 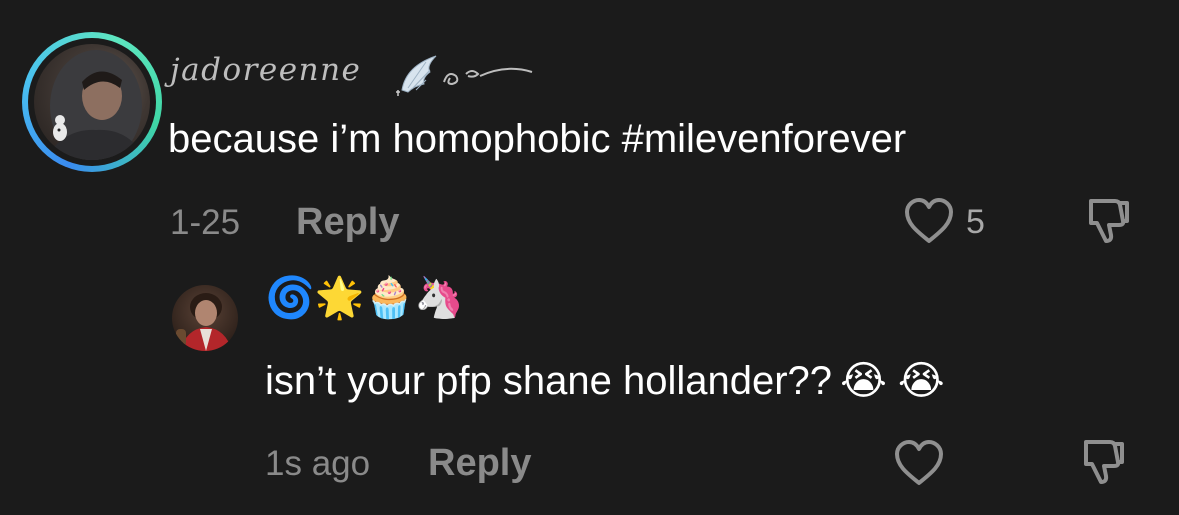 What do you see at coordinates (364, 298) in the screenshot?
I see `reply-display-name: 🌀🌟🧁🦄` at bounding box center [364, 298].